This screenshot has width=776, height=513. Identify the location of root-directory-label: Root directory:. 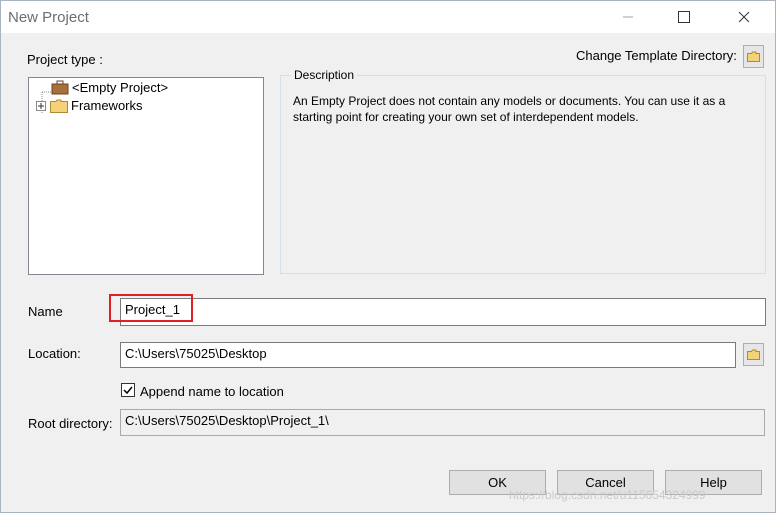
(70, 423).